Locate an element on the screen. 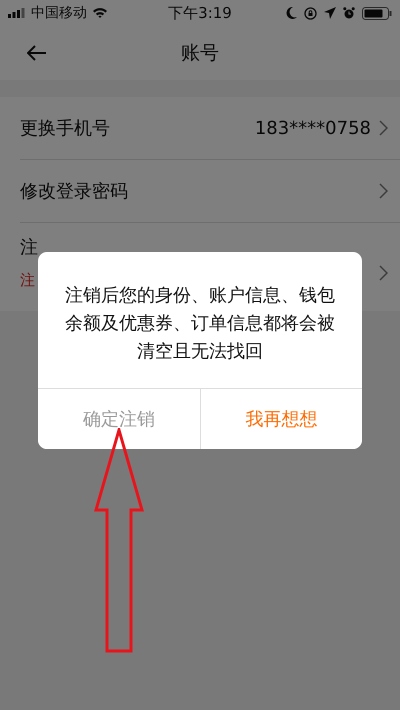 This screenshot has height=710, width=400. page-title: 账号 is located at coordinates (200, 53).